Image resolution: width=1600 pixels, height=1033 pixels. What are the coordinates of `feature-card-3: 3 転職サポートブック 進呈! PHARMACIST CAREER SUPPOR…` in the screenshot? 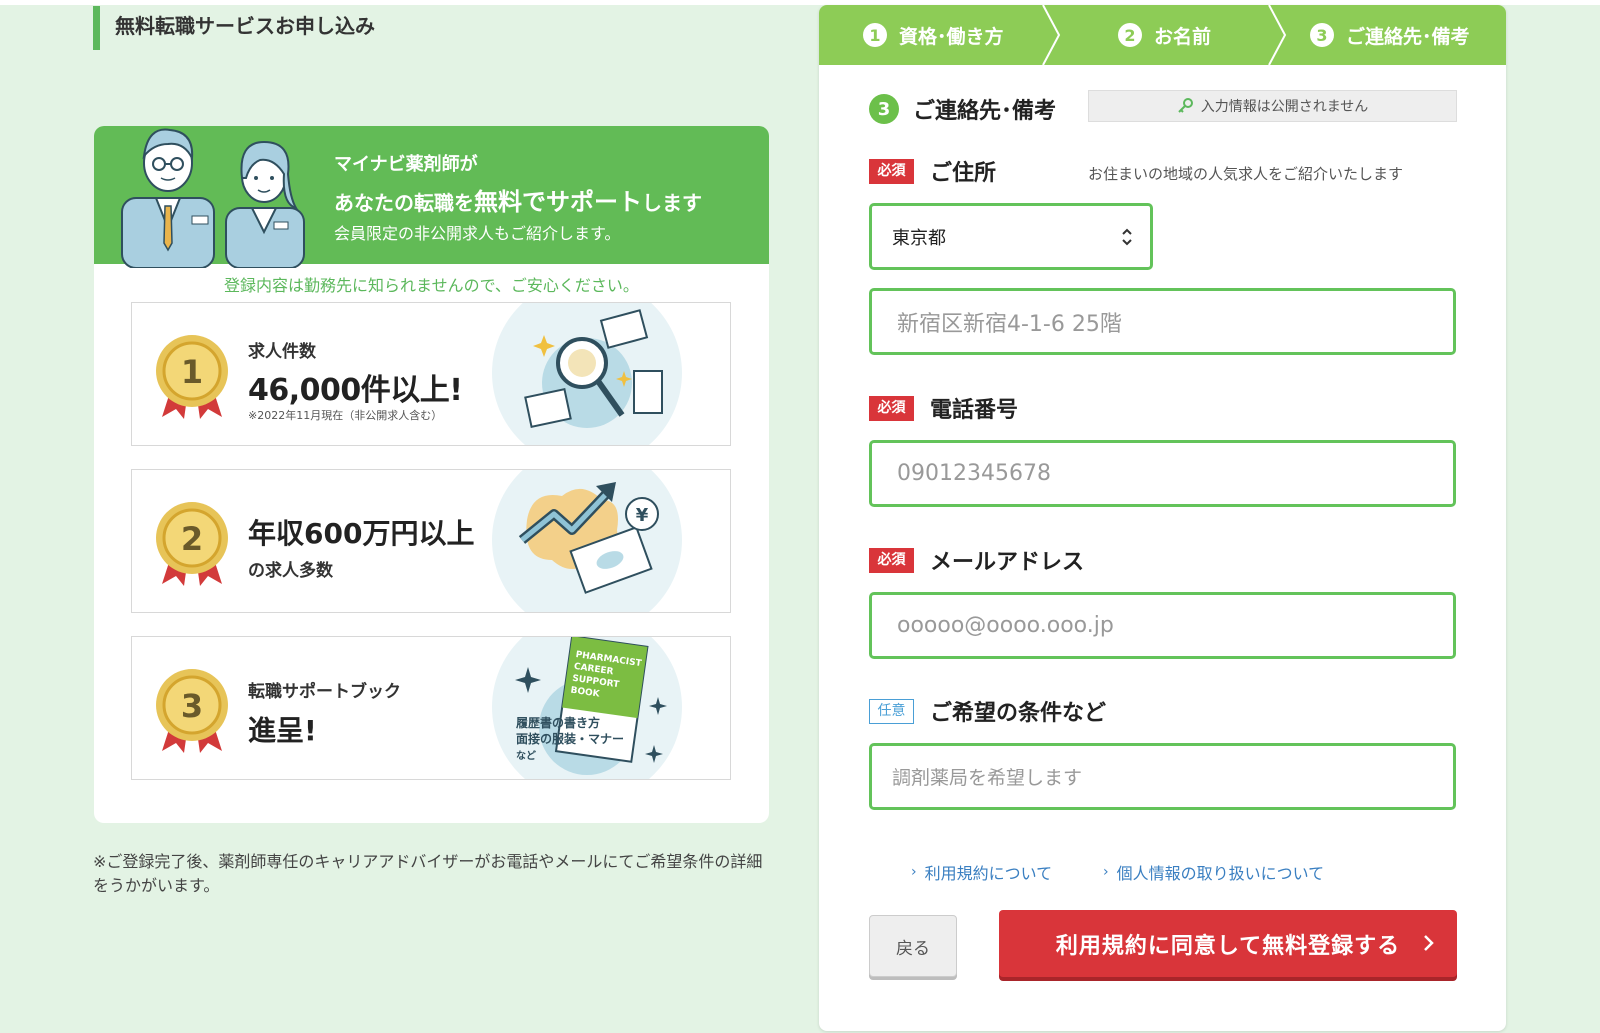 It's located at (431, 708).